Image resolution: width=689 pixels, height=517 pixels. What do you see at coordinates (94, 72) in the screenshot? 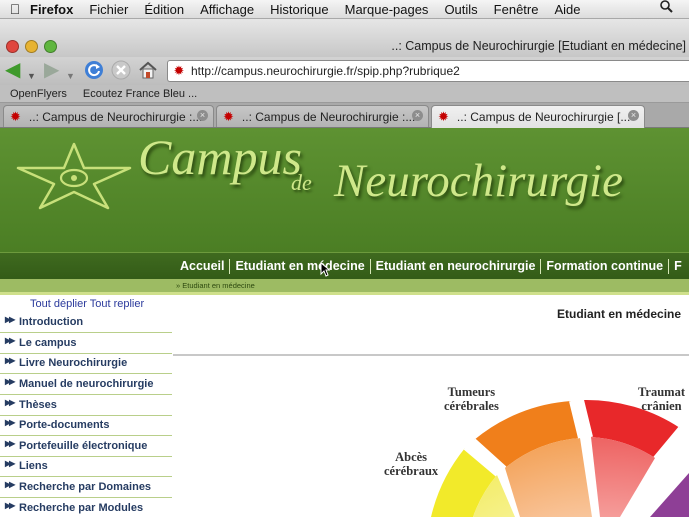
I see `reload-icon` at bounding box center [94, 72].